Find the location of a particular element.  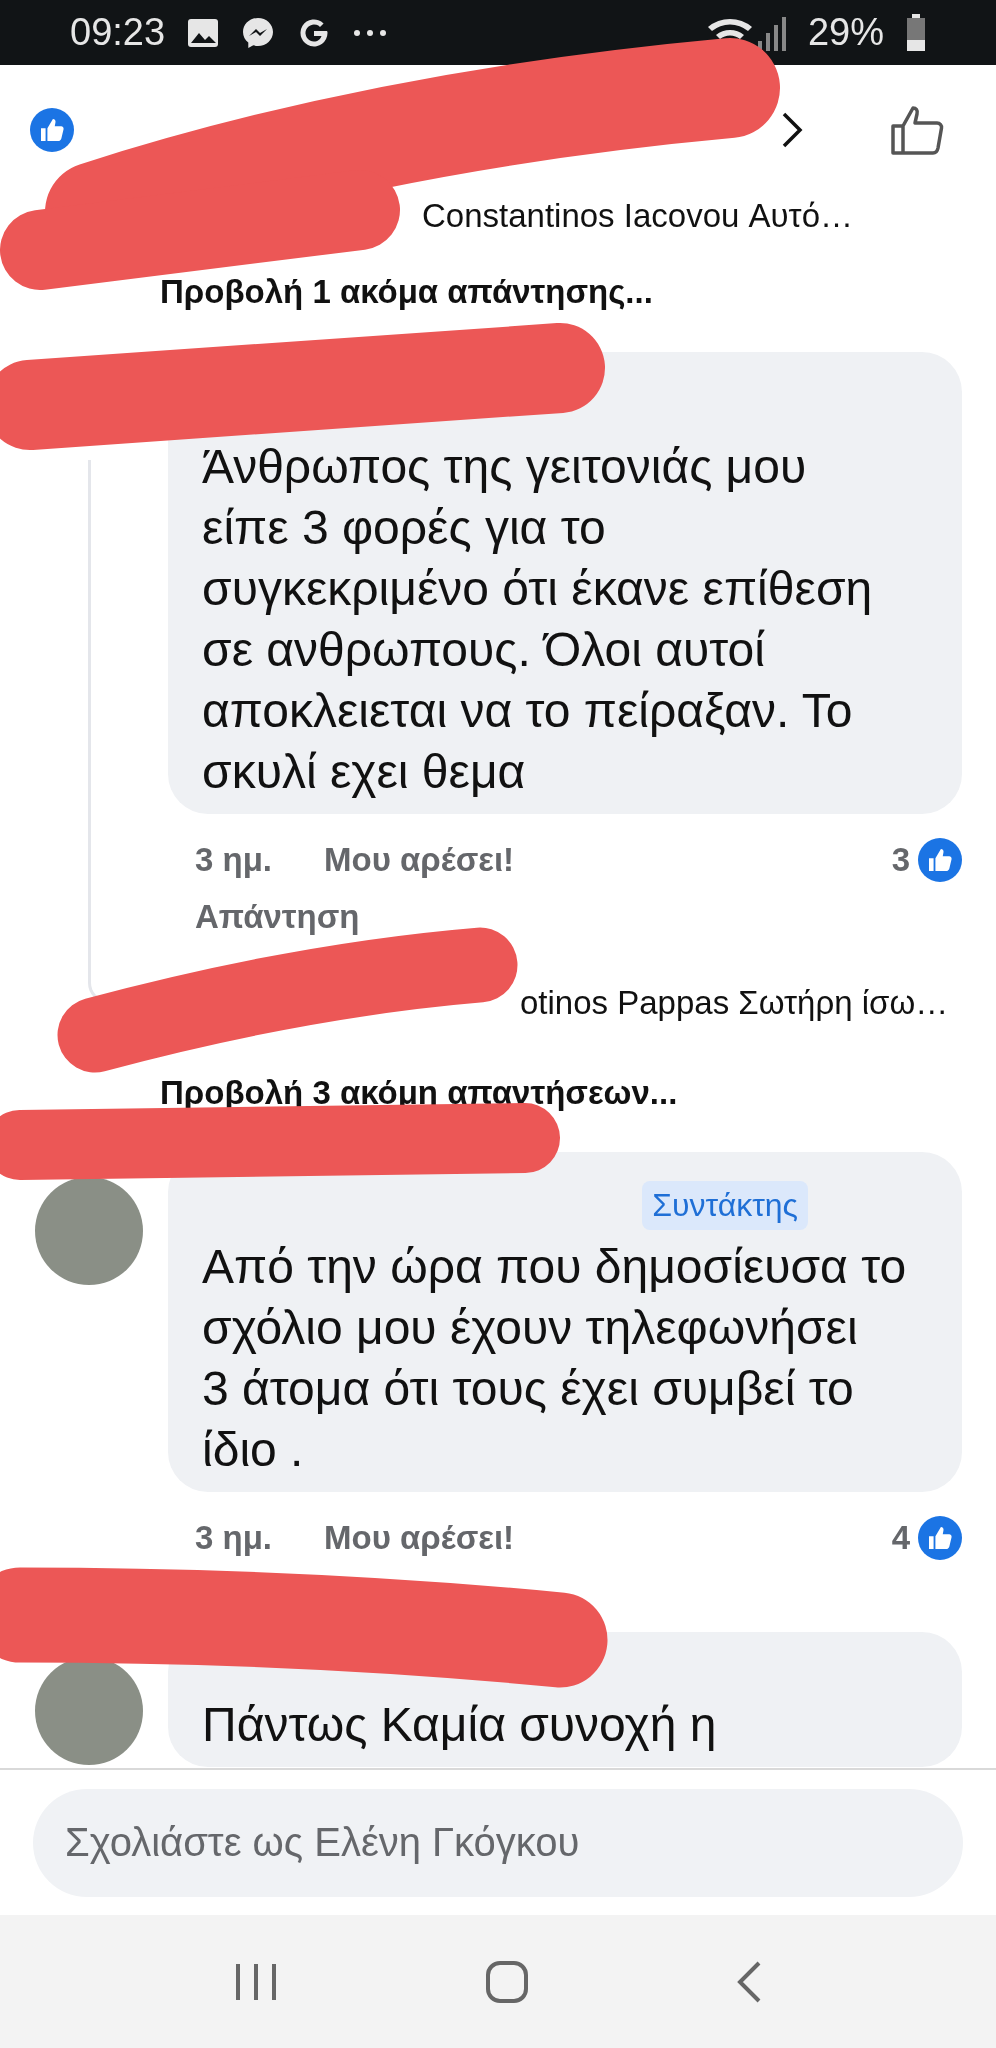

comment-text: Πάντως Καμία συνοχή η is located at coordinates (460, 1725).